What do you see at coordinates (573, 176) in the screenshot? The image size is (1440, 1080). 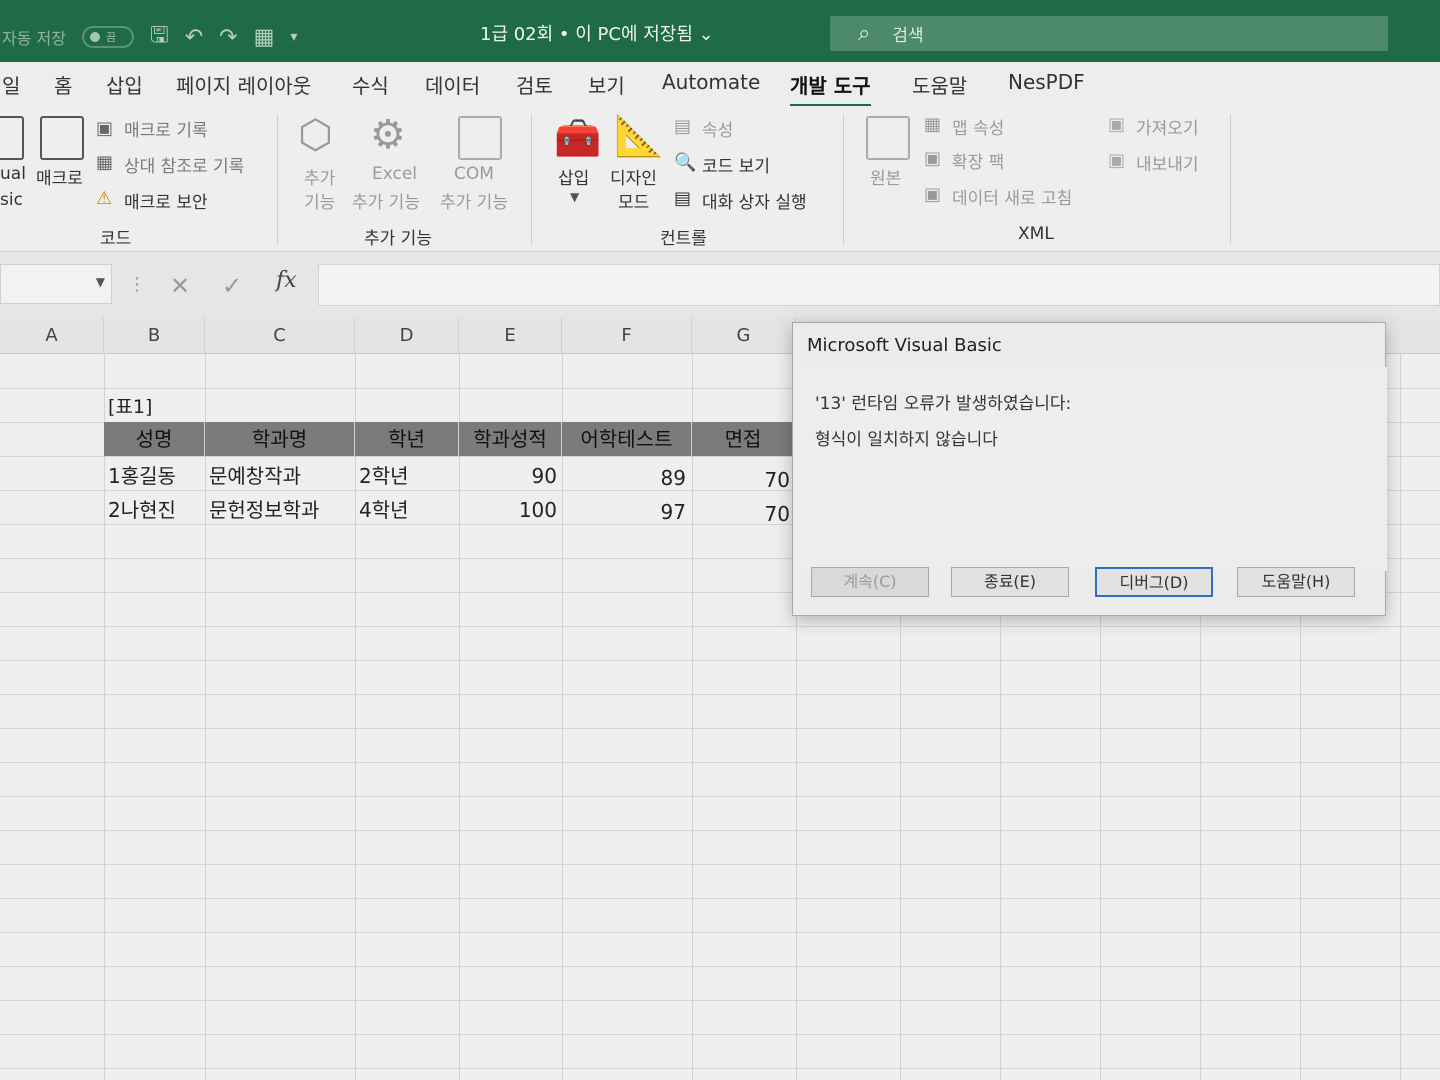 I see `insert-control-button: 삽입` at bounding box center [573, 176].